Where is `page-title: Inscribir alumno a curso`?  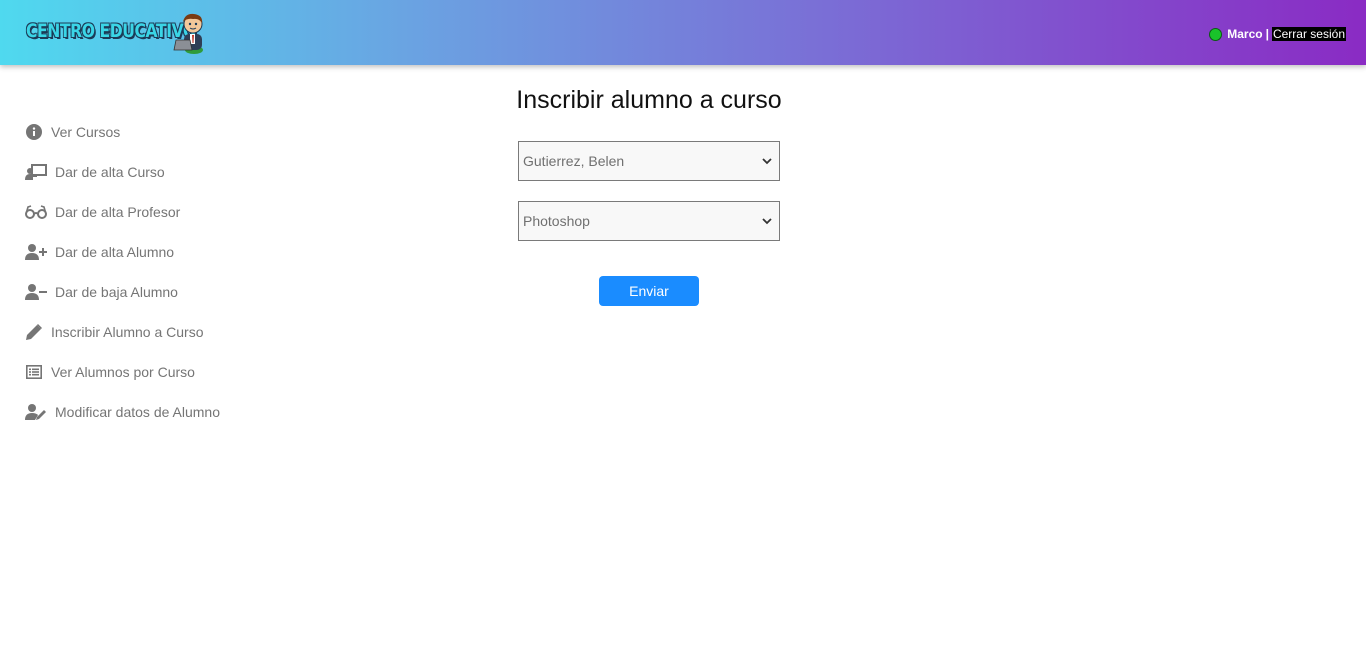 page-title: Inscribir alumno a curso is located at coordinates (649, 100).